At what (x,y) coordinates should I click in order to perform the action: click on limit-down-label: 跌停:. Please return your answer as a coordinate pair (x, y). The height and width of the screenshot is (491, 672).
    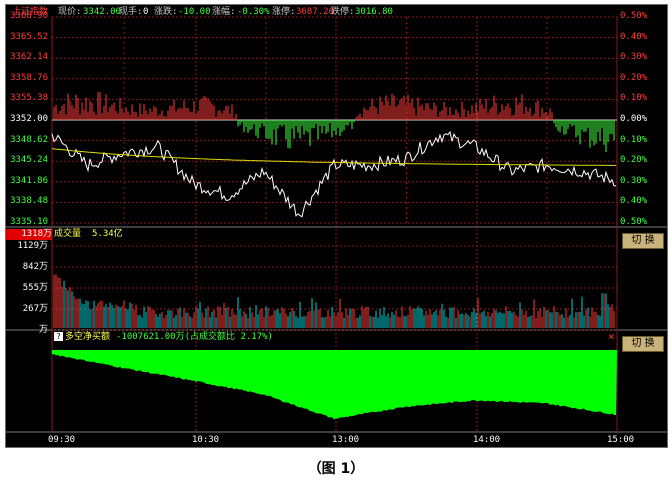
    Looking at the image, I should click on (343, 12).